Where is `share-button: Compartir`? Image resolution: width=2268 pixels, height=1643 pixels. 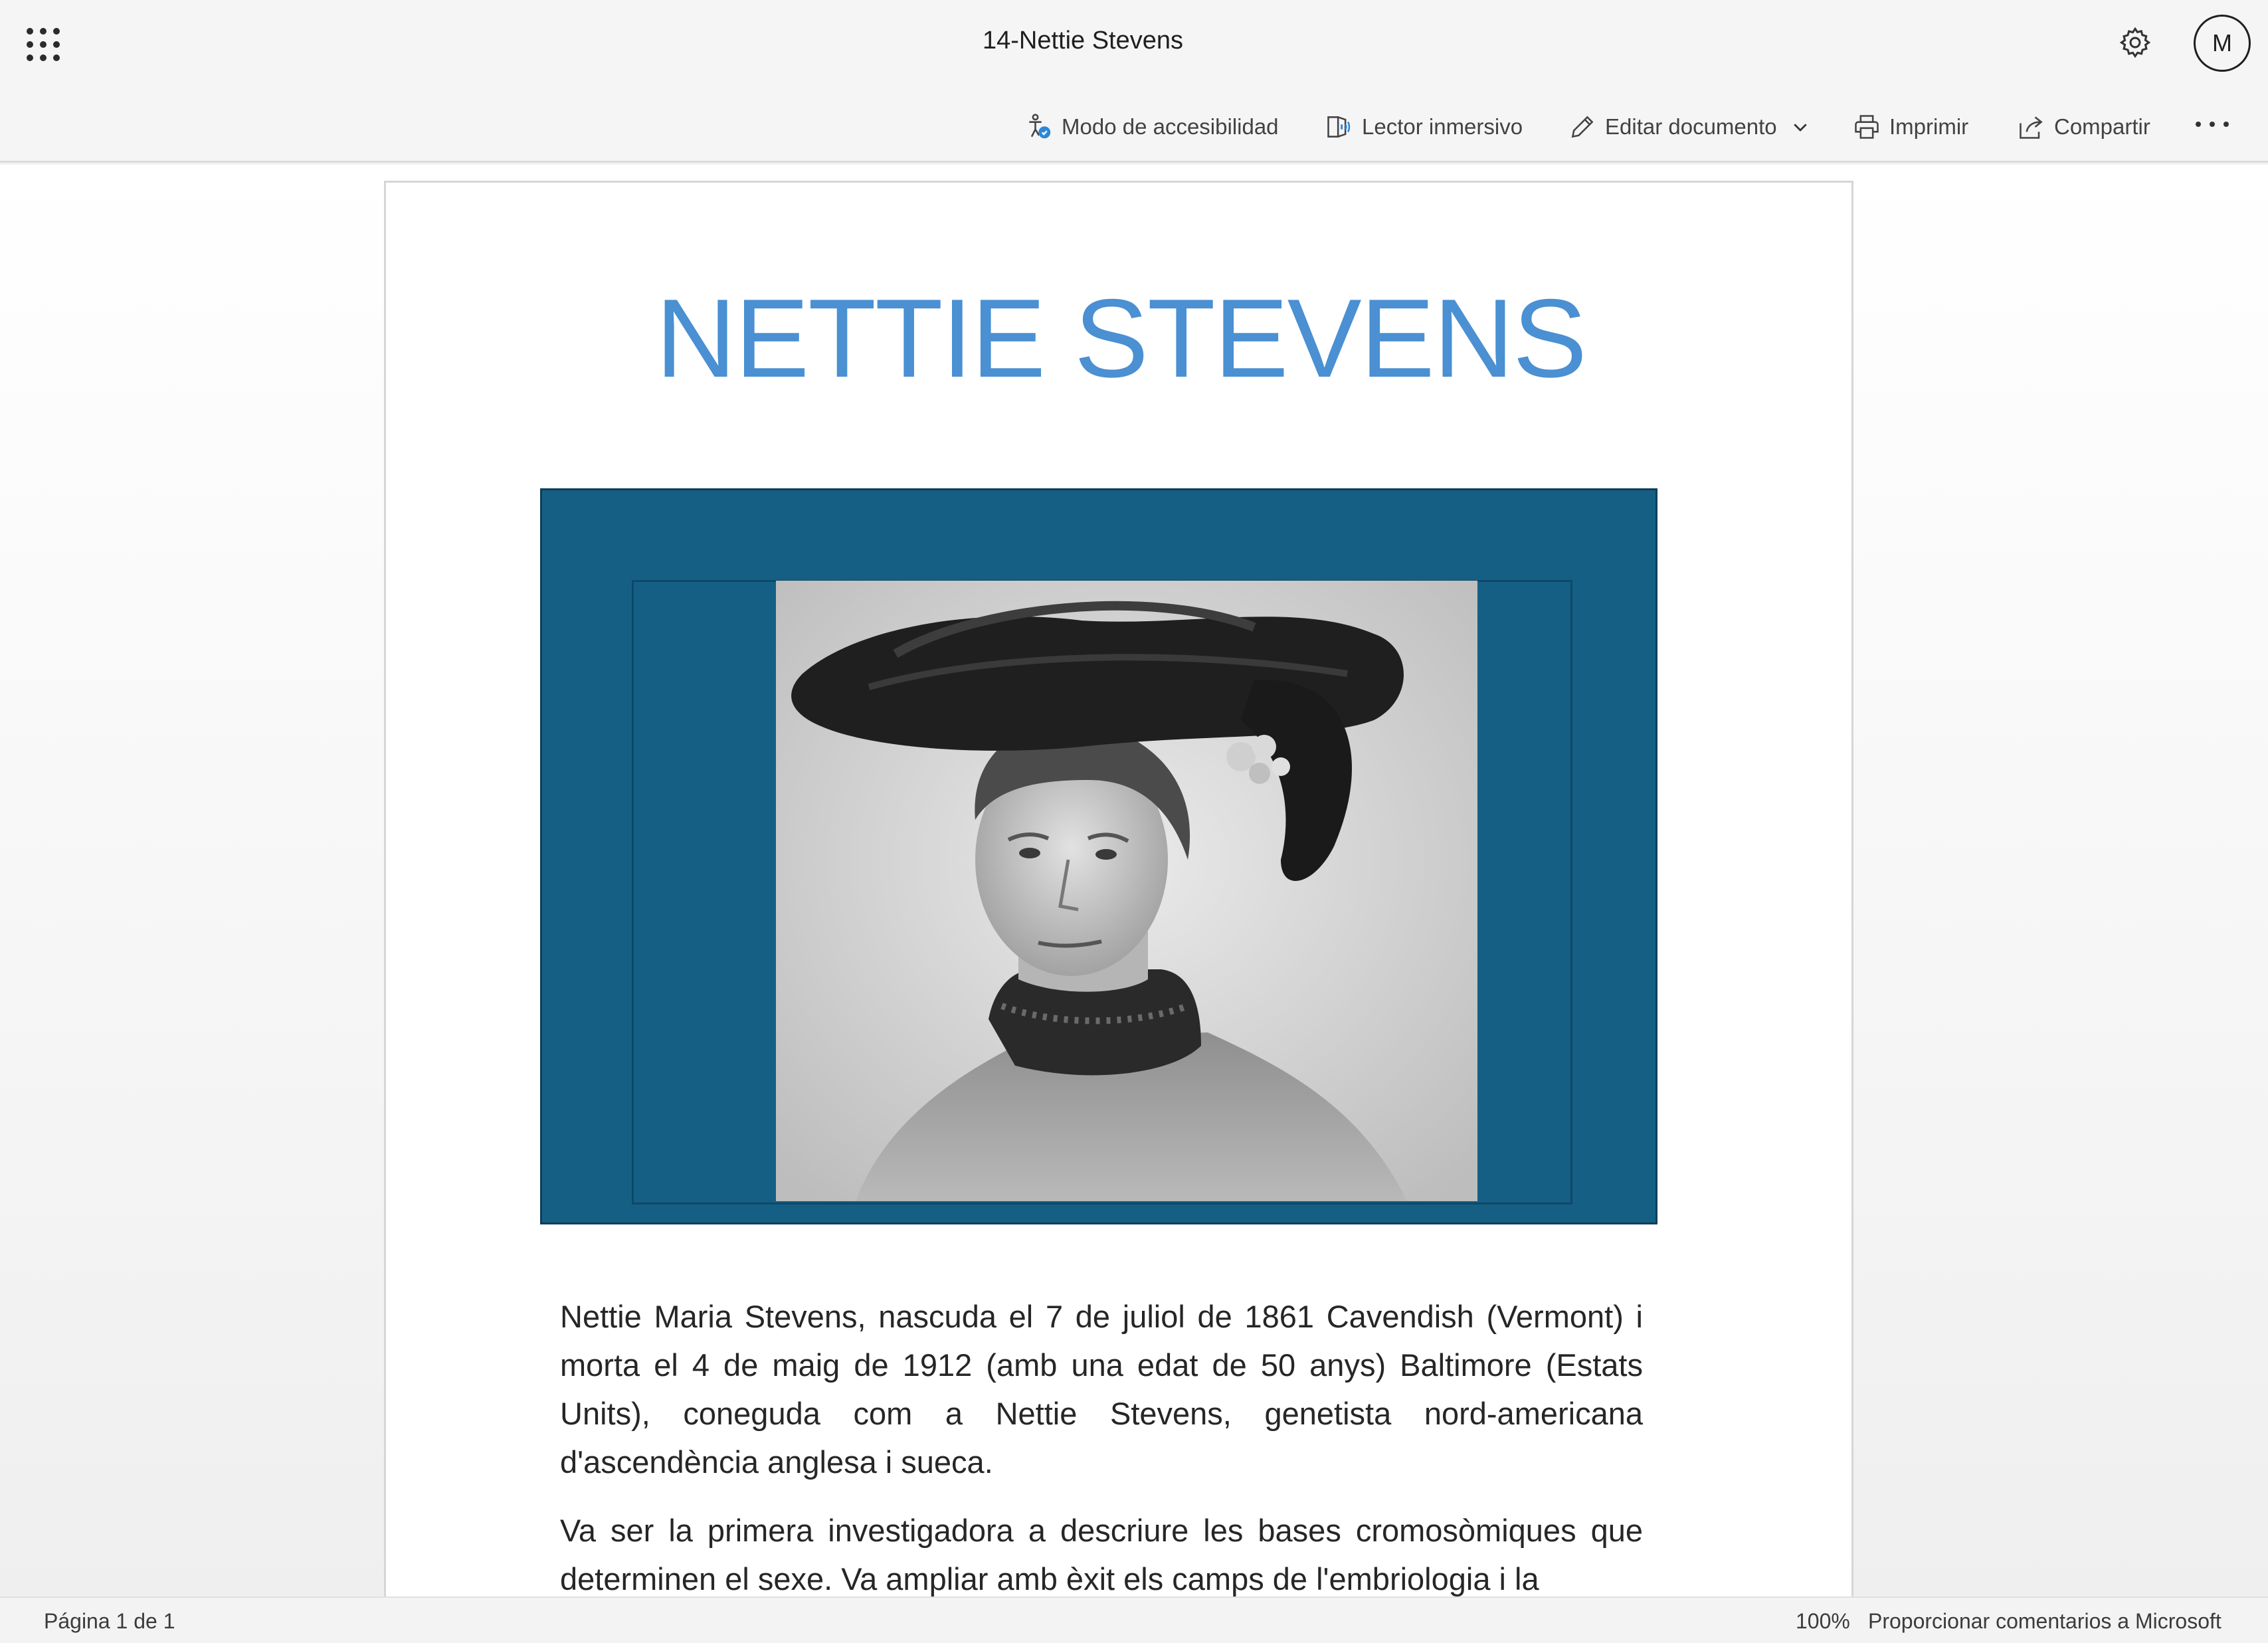
share-button: Compartir is located at coordinates (2083, 126).